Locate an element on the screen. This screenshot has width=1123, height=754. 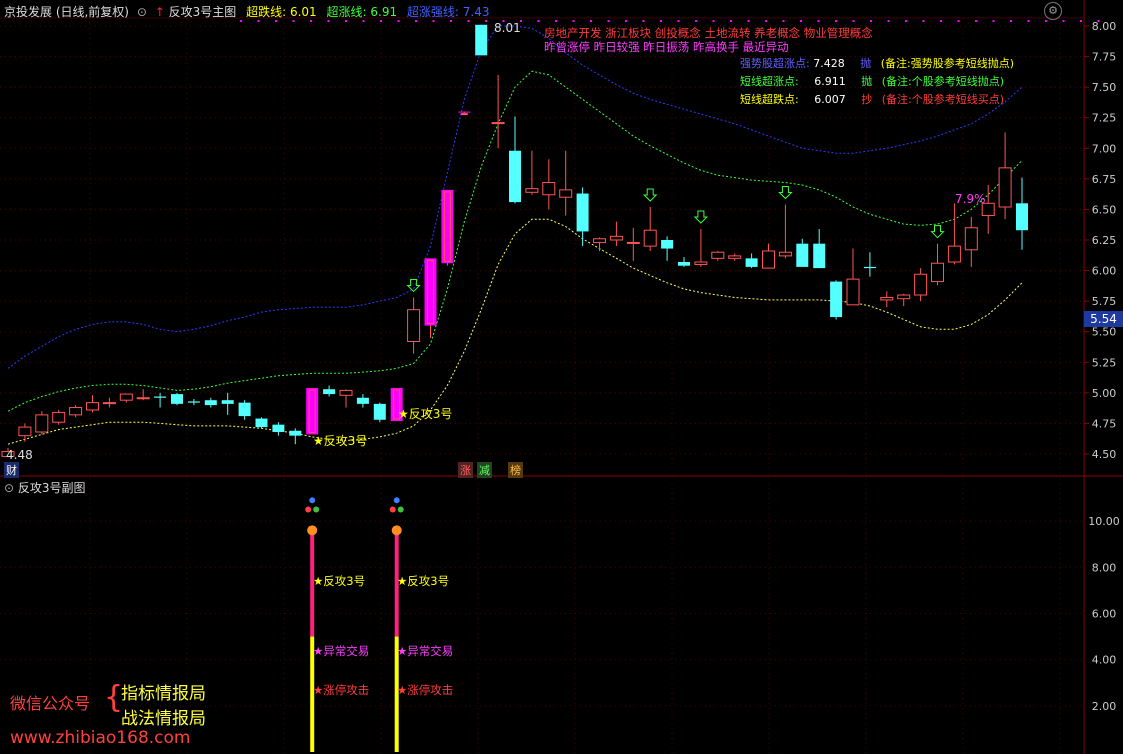
price-tick-label: 5.50 is located at coordinates (1104, 332).